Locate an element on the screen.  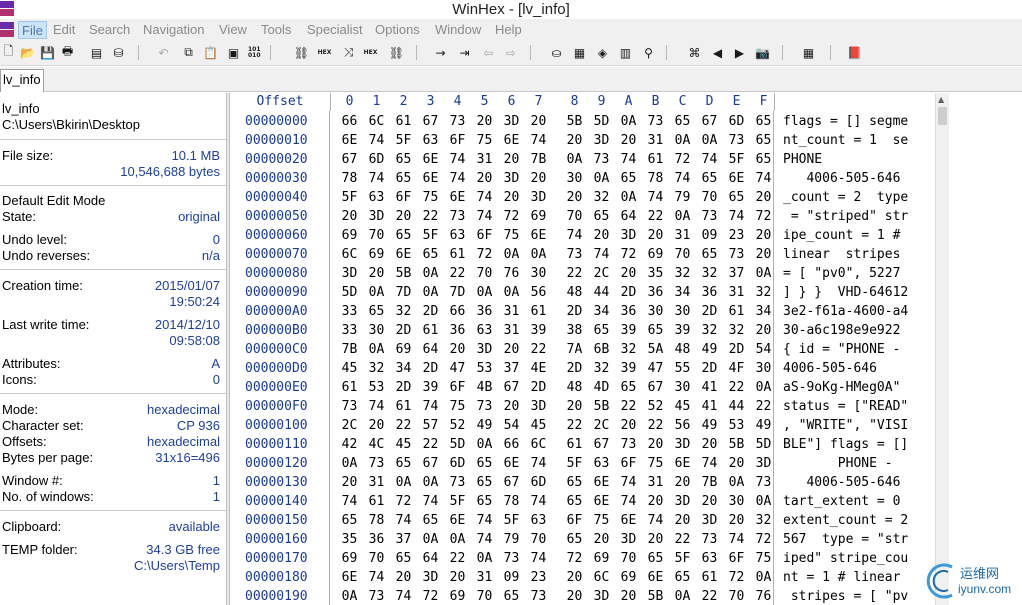
row-text: = "striped" str is located at coordinates (845, 216).